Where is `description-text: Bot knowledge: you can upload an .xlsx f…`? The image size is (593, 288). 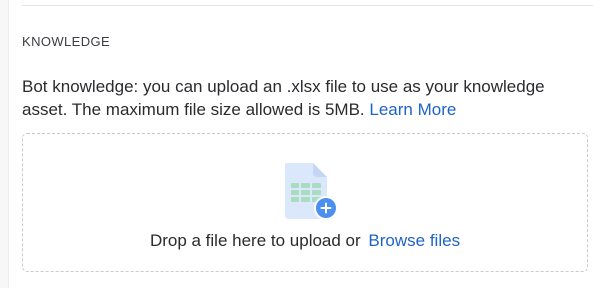
description-text: Bot knowledge: you can upload an .xlsx f… is located at coordinates (283, 98).